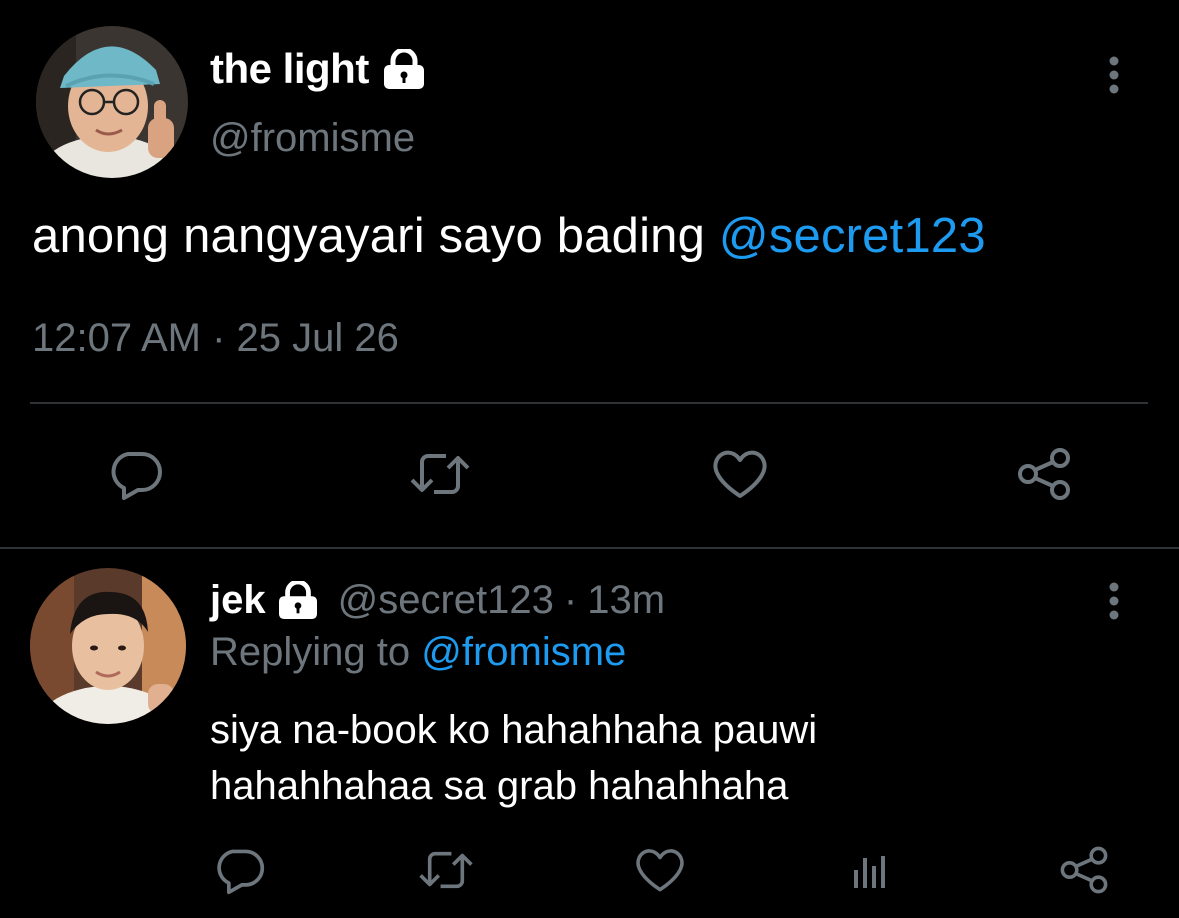  I want to click on relative-time: 13m, so click(626, 600).